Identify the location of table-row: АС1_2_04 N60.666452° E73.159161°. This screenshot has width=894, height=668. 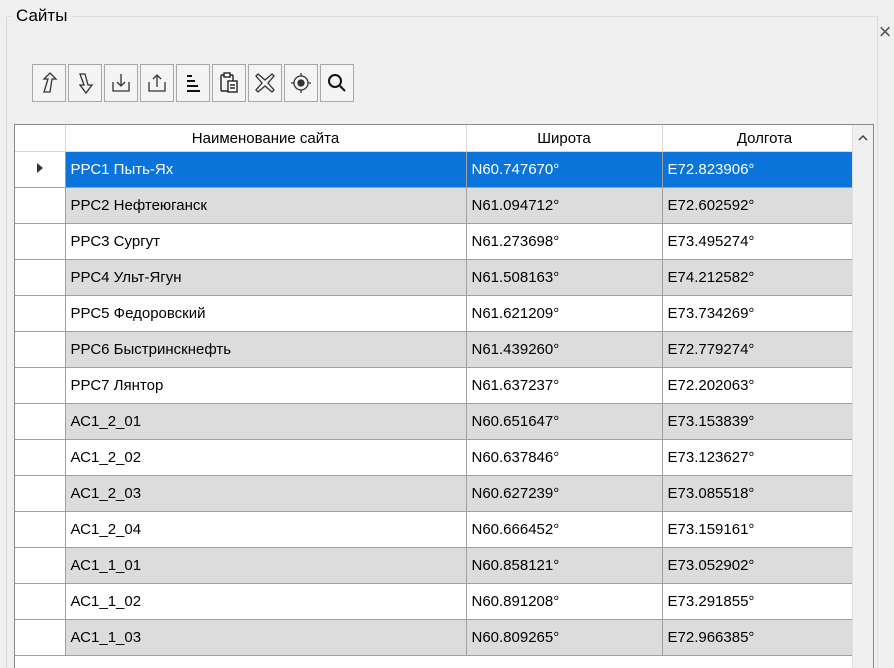
(441, 529).